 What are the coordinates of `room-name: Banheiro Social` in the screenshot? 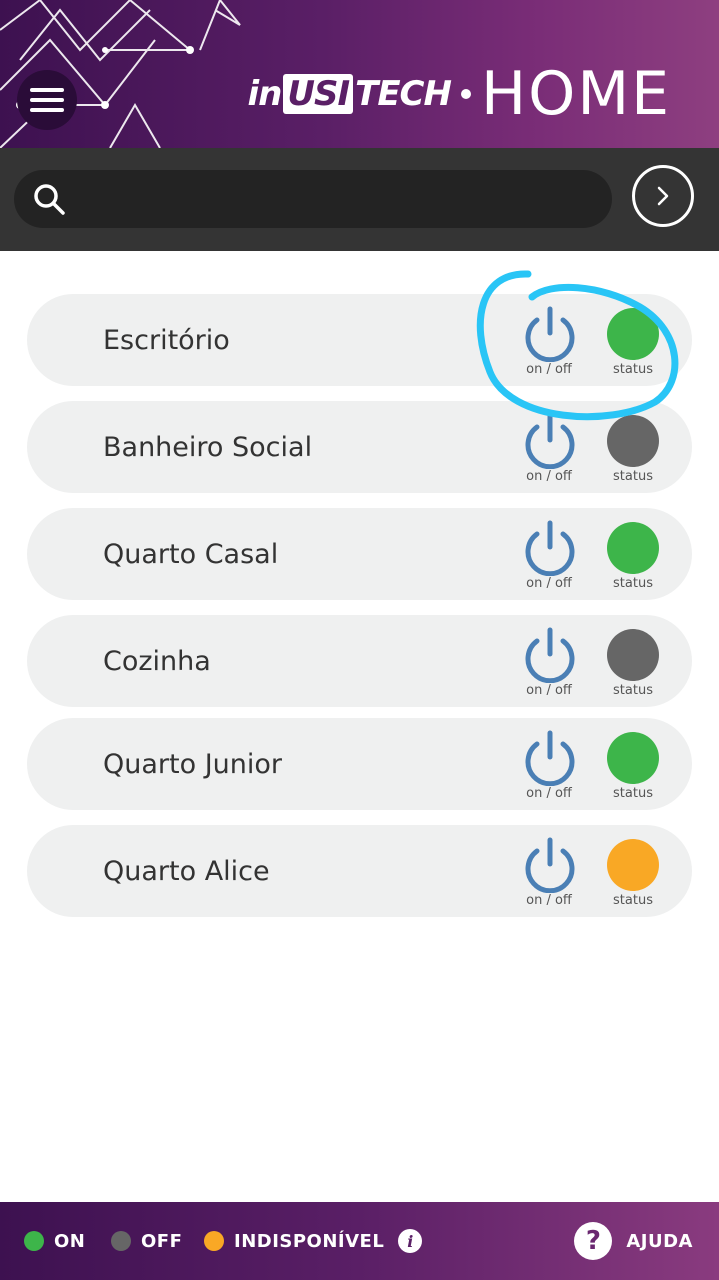 It's located at (208, 447).